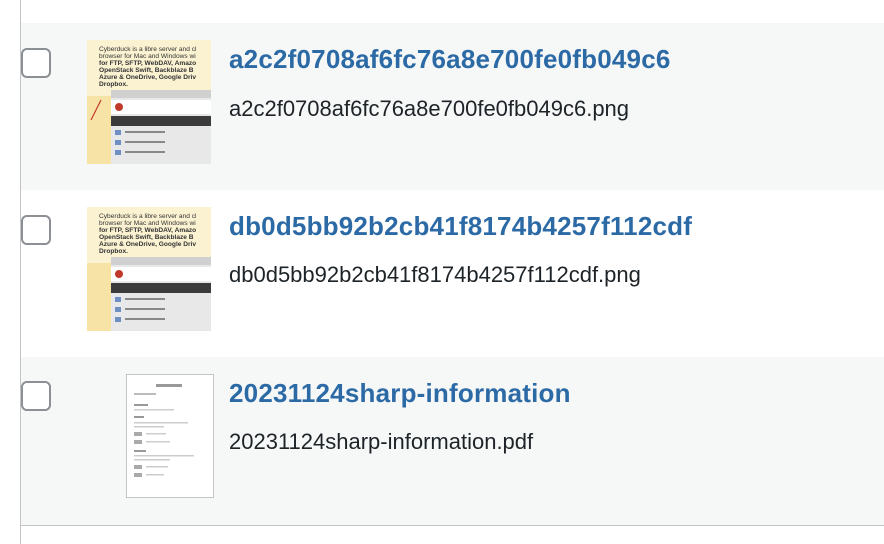 Image resolution: width=884 pixels, height=544 pixels. What do you see at coordinates (400, 393) in the screenshot?
I see `media-title-link: 20231124sharp-information` at bounding box center [400, 393].